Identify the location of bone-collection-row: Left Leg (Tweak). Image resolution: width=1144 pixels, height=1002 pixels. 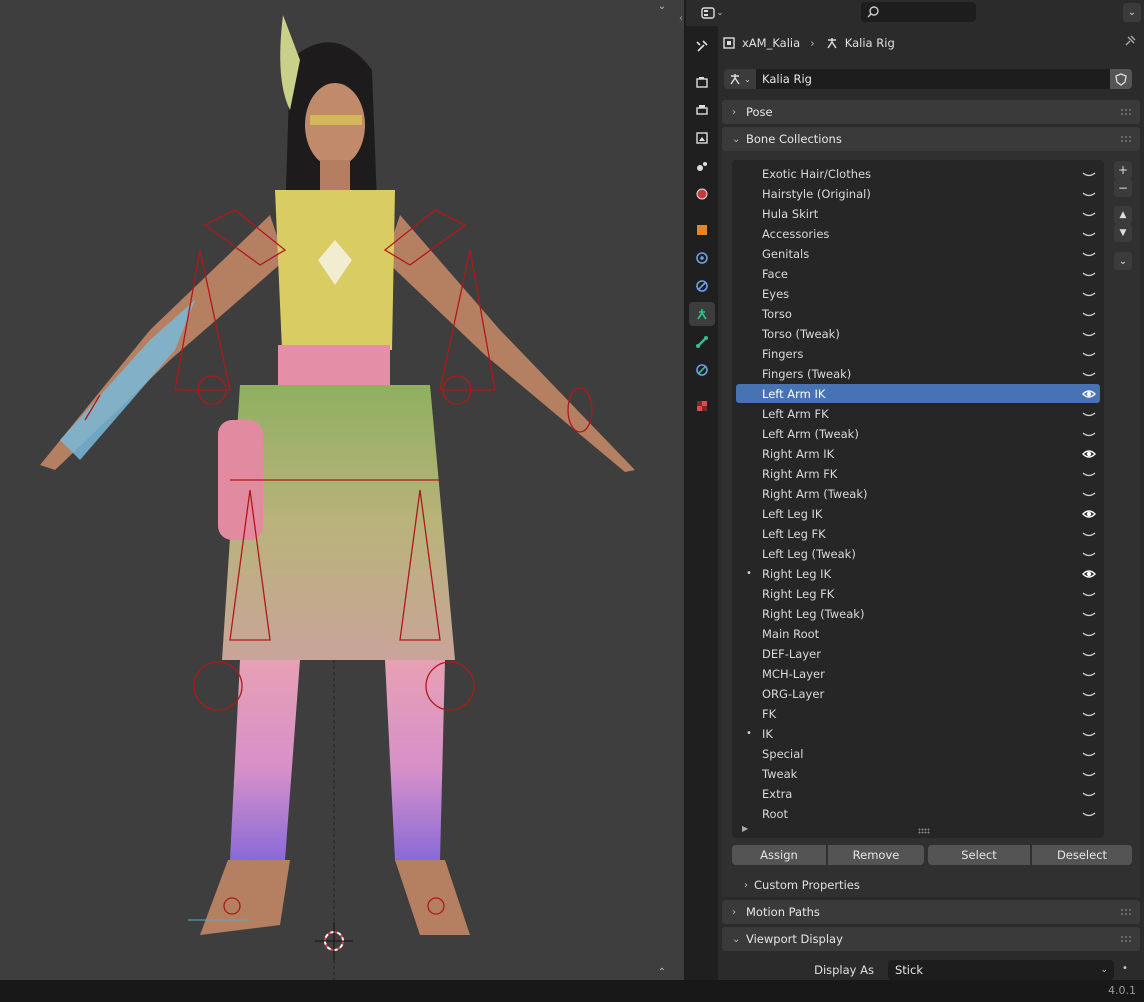
(918, 553).